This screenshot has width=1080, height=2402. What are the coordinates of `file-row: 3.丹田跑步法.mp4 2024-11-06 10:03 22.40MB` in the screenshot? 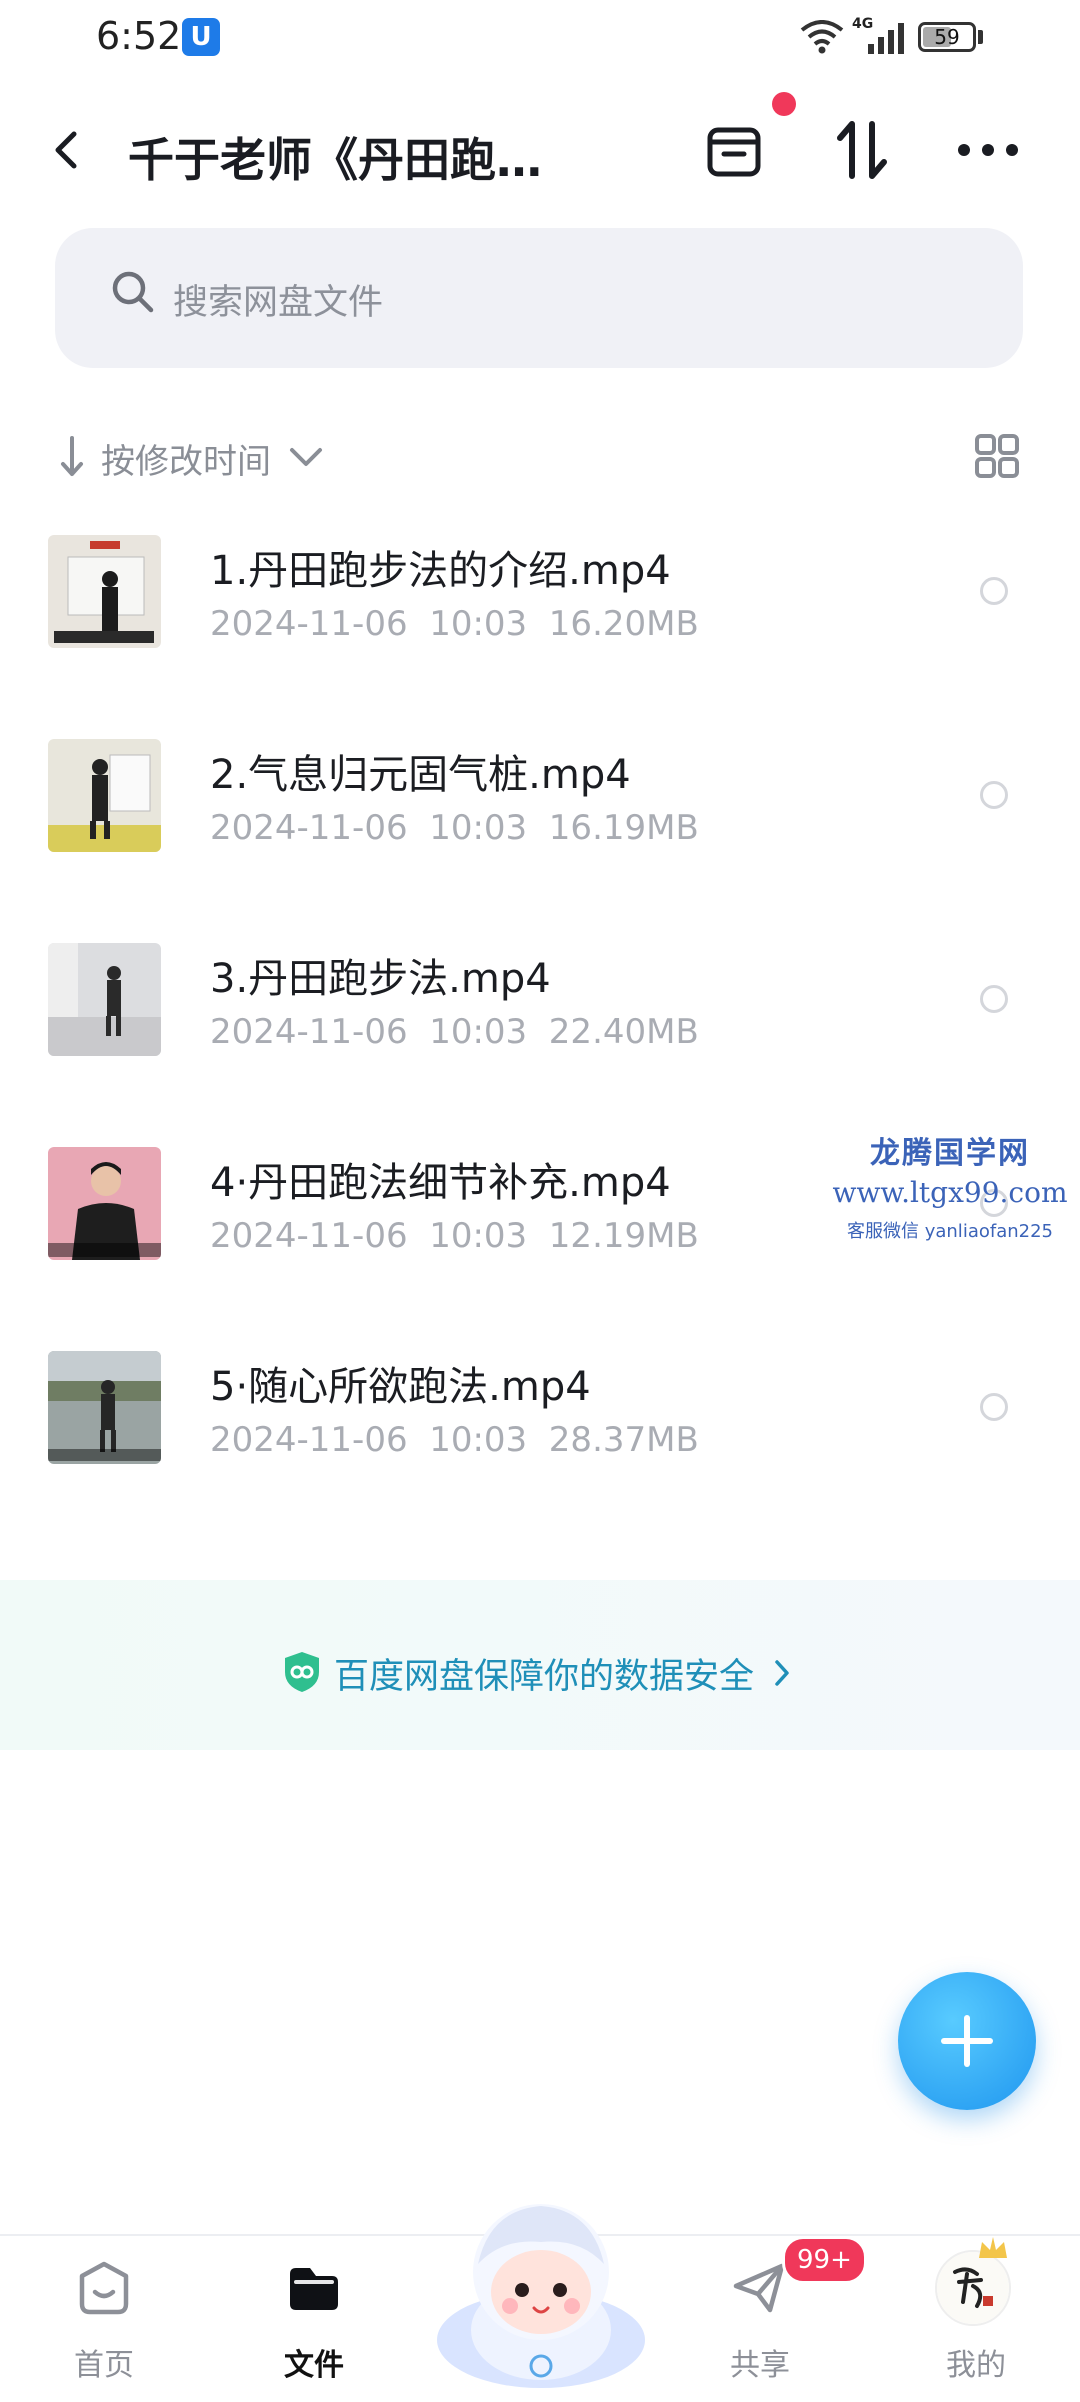 It's located at (540, 1010).